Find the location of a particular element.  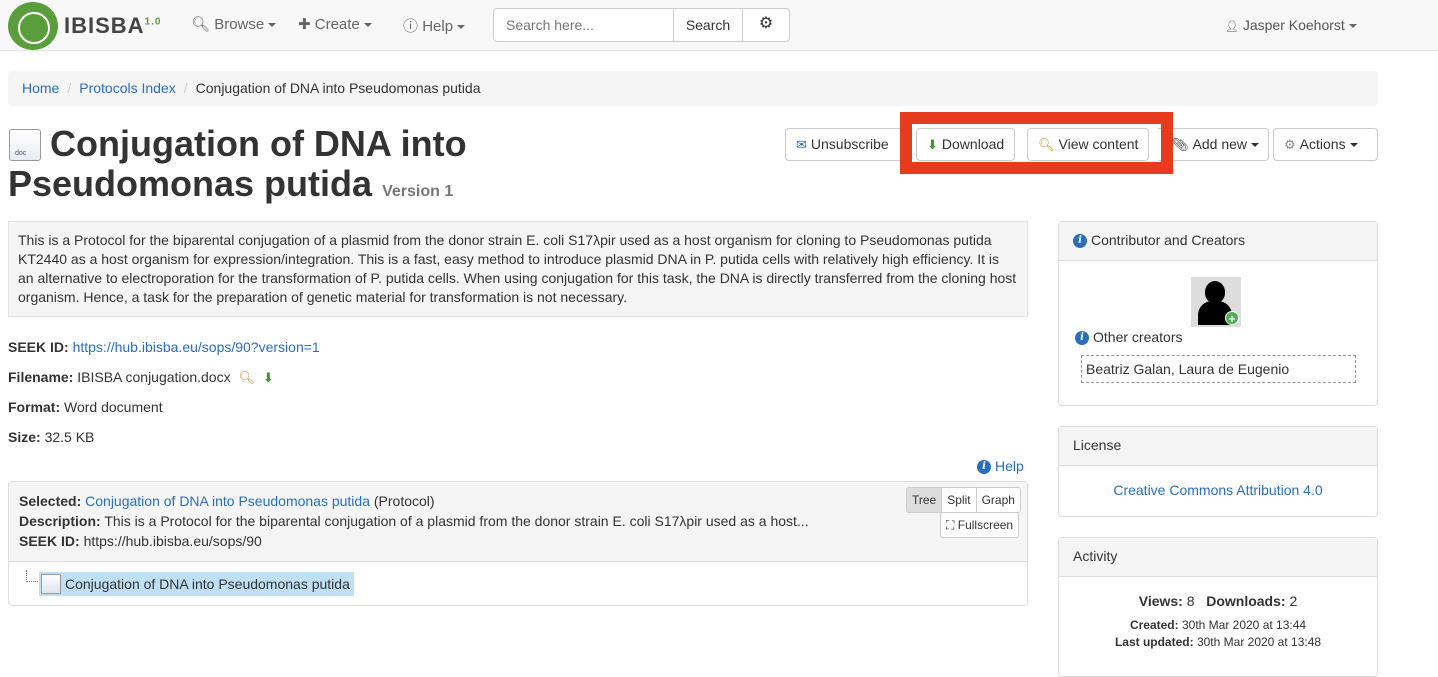

activity-stats: Views: 8 Downloads: 2 is located at coordinates (1218, 601).